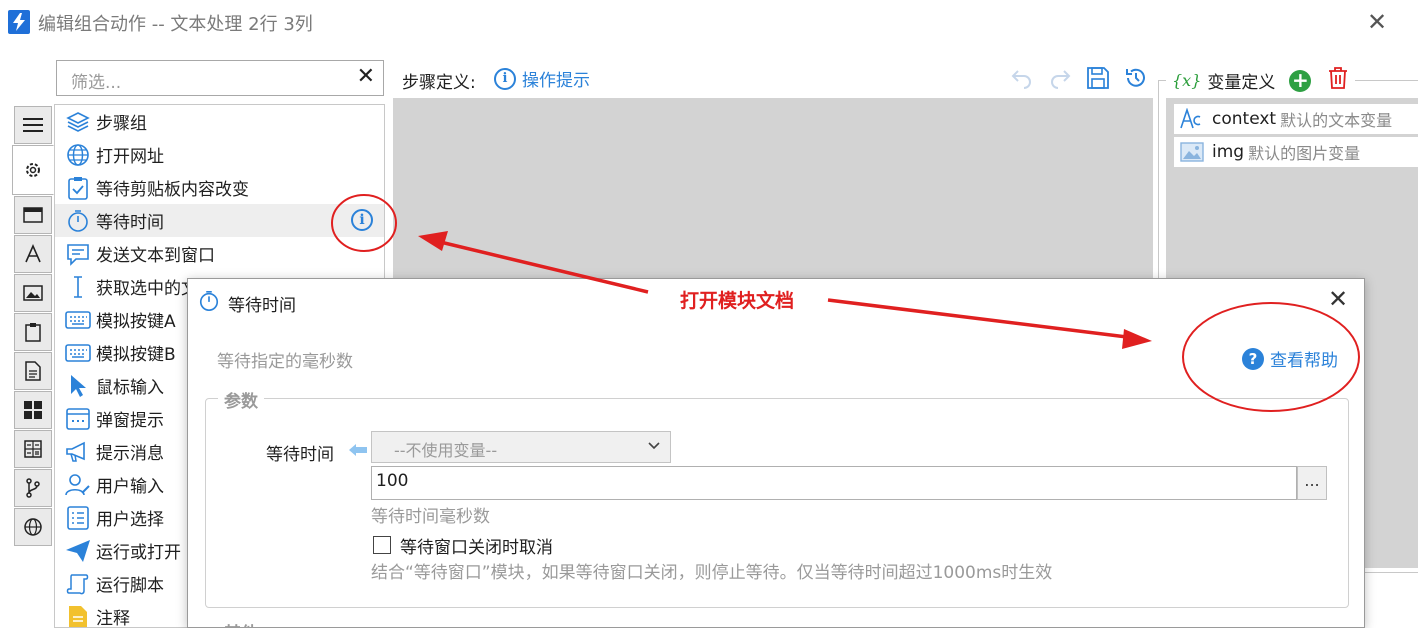  What do you see at coordinates (285, 362) in the screenshot?
I see `dialog-description: 等待指定的毫秒数` at bounding box center [285, 362].